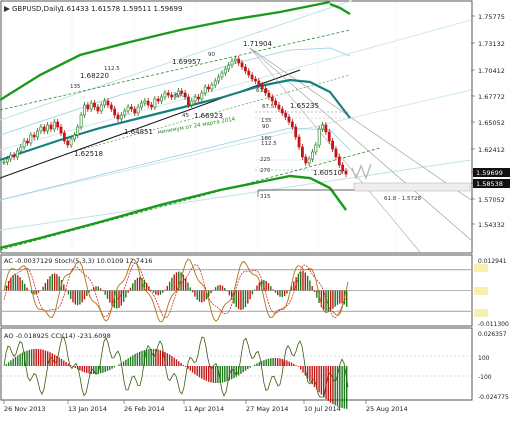 The height and width of the screenshot is (421, 510). I want to click on angle-label: 67.5, so click(262, 91).